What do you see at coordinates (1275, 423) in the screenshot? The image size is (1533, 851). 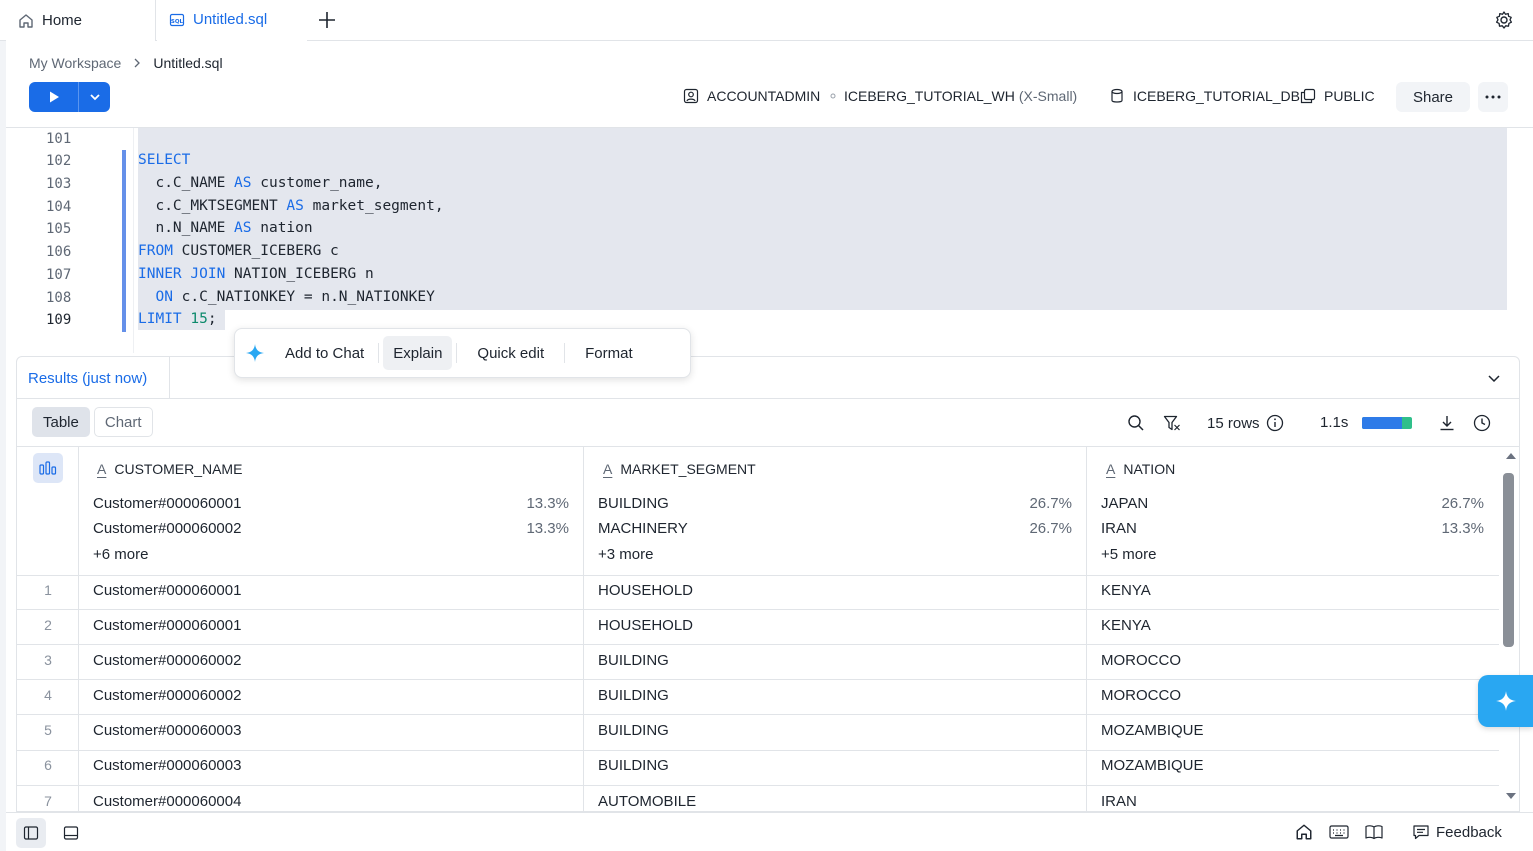 I see `info-icon` at bounding box center [1275, 423].